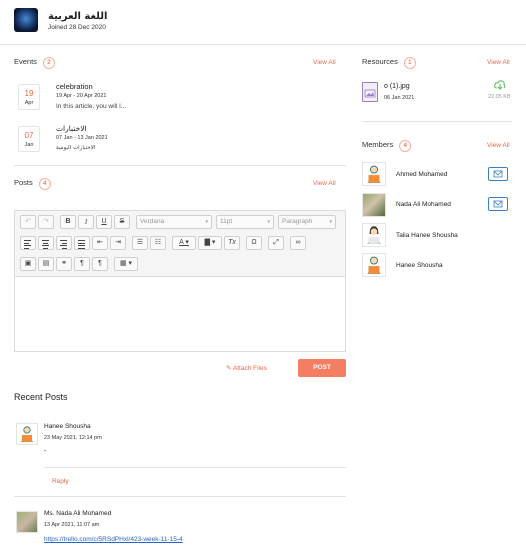 The width and height of the screenshot is (526, 559). I want to click on event-date: 07 Jan - 13 Jan 2021, so click(82, 138).